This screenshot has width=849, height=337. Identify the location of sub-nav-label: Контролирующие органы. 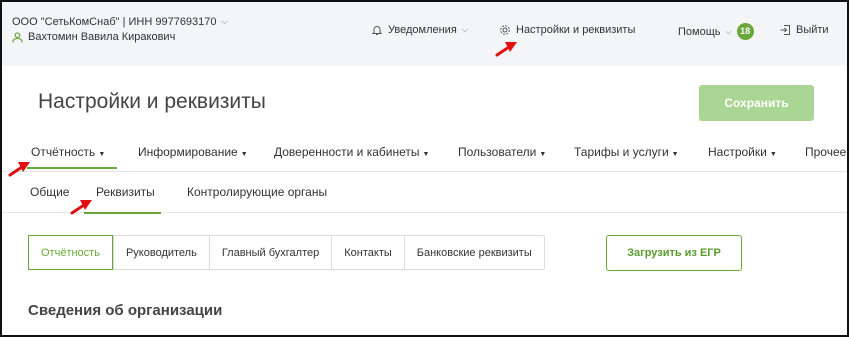
(257, 192).